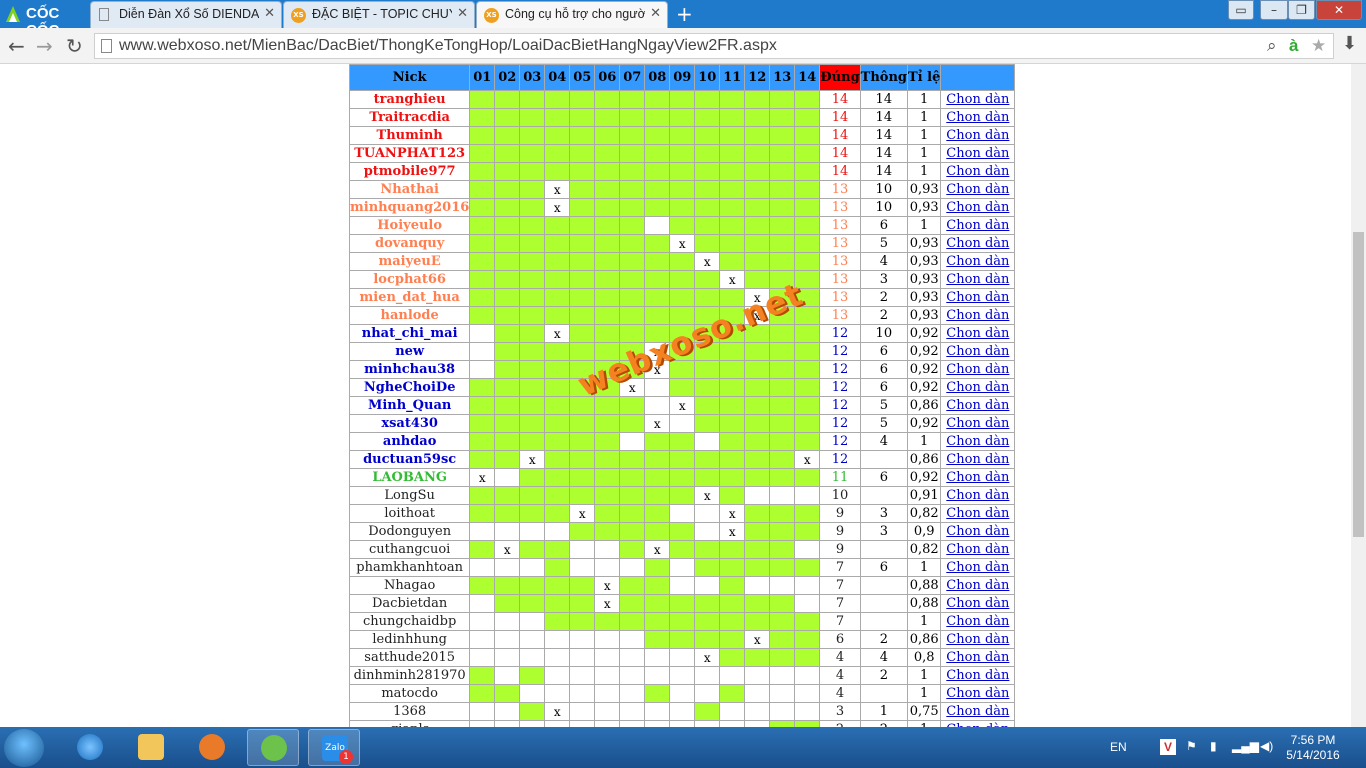 Image resolution: width=1366 pixels, height=768 pixels. What do you see at coordinates (186, 14) in the screenshot?
I see `tab-diendan: Diễn Đàn Xổ Số DIENDANXOSO.NET ✕` at bounding box center [186, 14].